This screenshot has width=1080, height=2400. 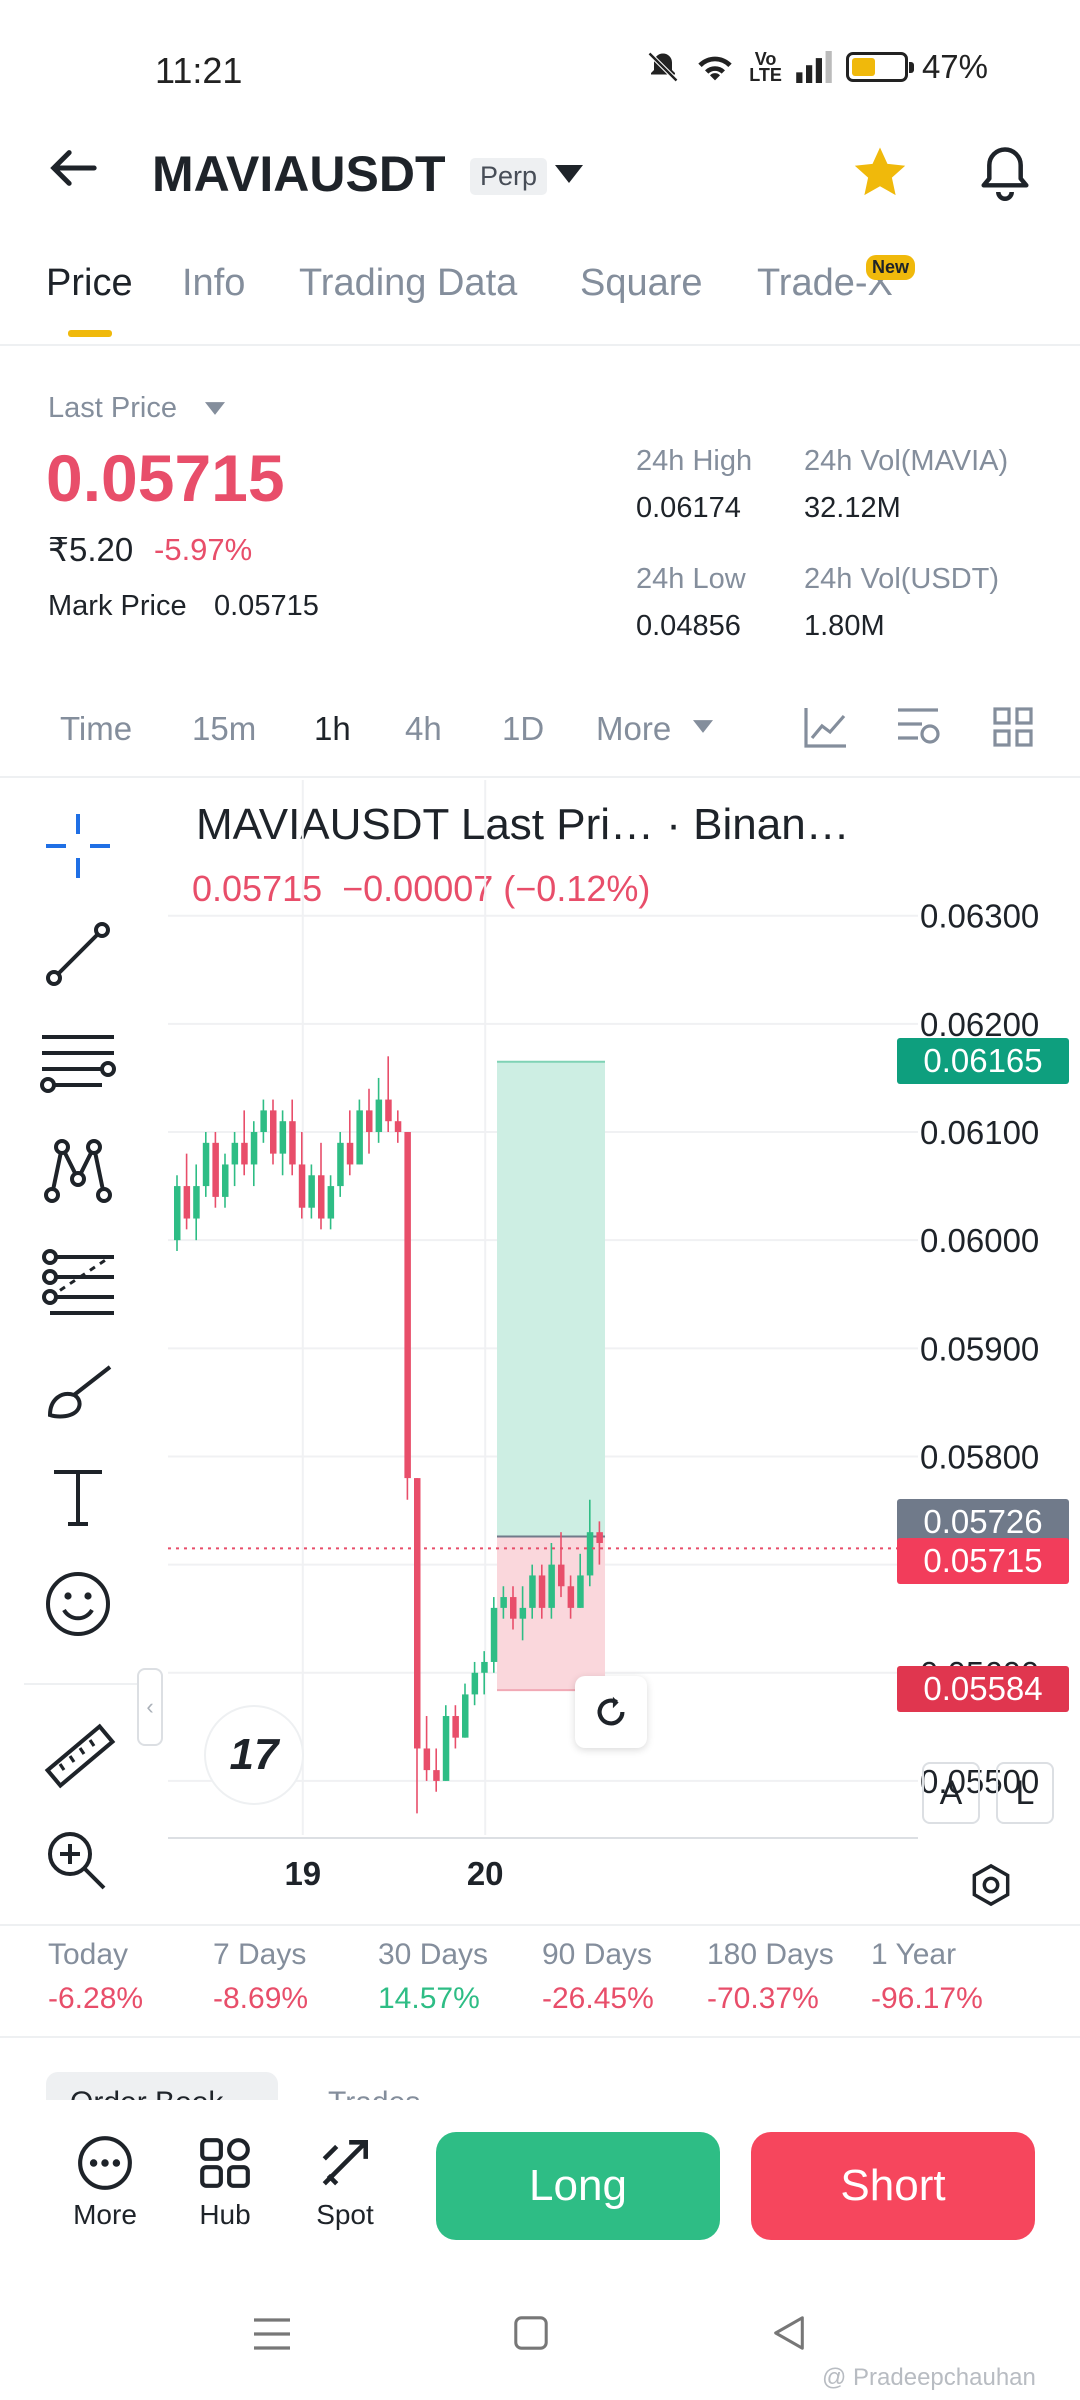 What do you see at coordinates (332, 729) in the screenshot?
I see `interval-1h: 1h` at bounding box center [332, 729].